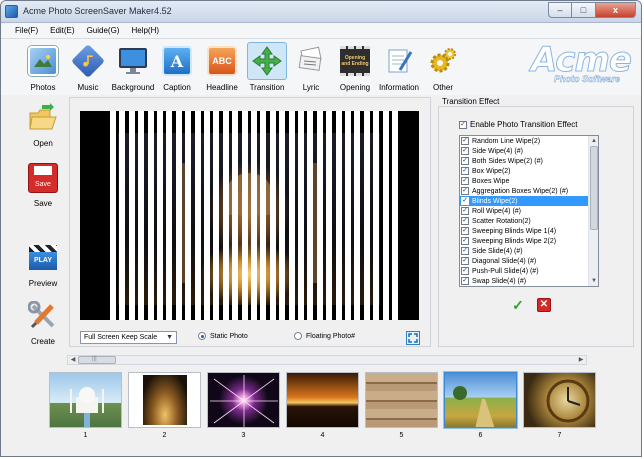  Describe the element at coordinates (524, 281) in the screenshot. I see `effect-list-item: ✓ Swap Slide(4) (#)` at that location.